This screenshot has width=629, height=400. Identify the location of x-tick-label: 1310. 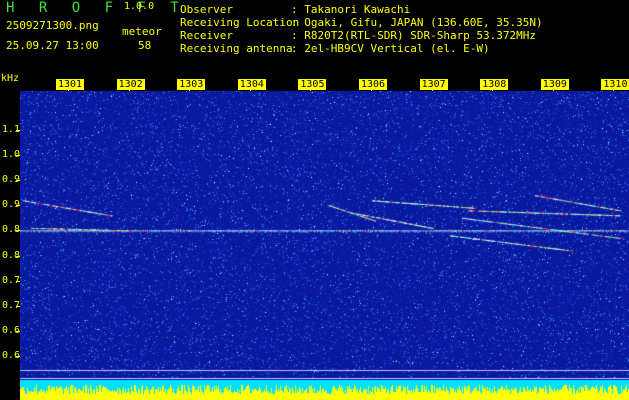
(615, 84).